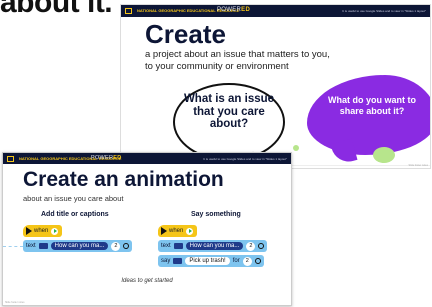 The image size is (432, 307). Describe the element at coordinates (384, 155) in the screenshot. I see `green-blob-decoration` at that location.